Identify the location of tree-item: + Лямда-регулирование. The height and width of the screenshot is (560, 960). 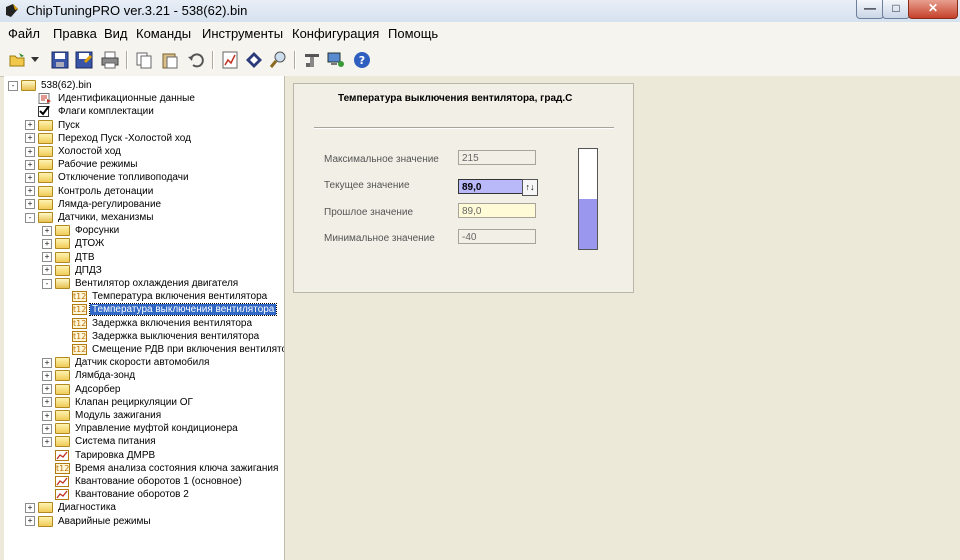
(94, 204).